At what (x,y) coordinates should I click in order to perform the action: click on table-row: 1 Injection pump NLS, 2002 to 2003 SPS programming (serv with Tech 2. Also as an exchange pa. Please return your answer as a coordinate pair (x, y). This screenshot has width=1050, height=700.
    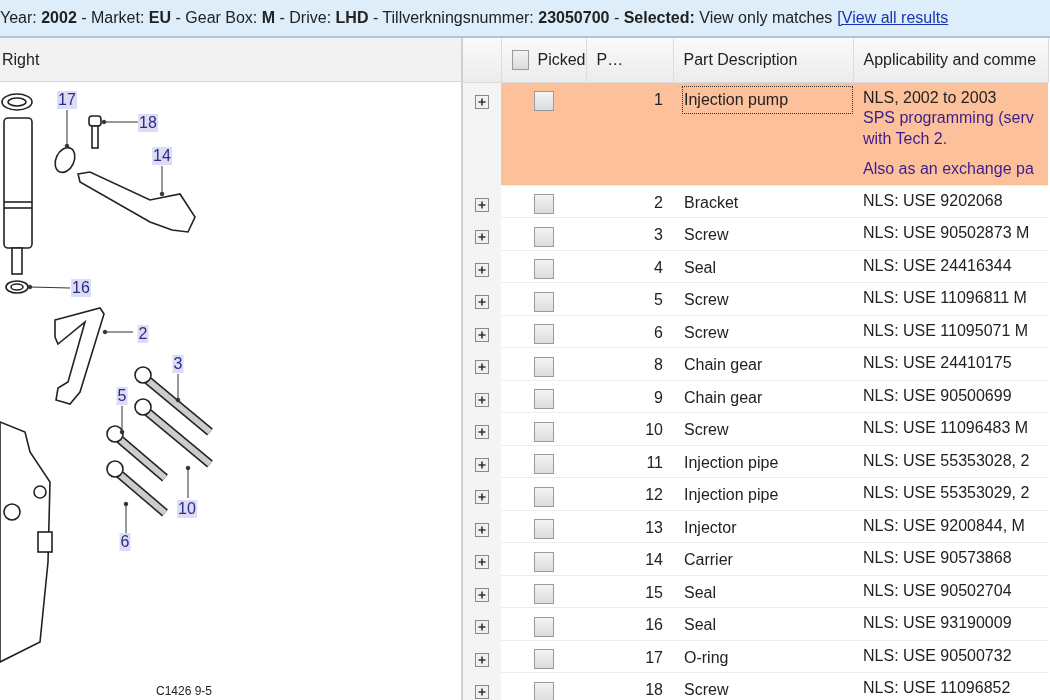
    Looking at the image, I should click on (755, 133).